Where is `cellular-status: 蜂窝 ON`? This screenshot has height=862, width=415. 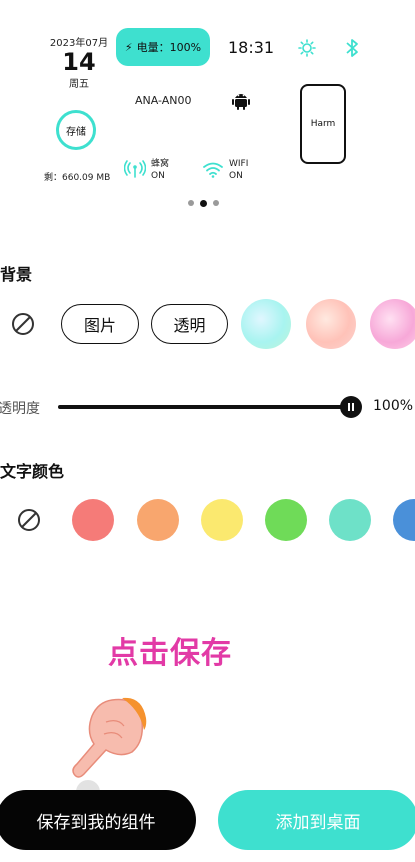 cellular-status: 蜂窝 ON is located at coordinates (160, 170).